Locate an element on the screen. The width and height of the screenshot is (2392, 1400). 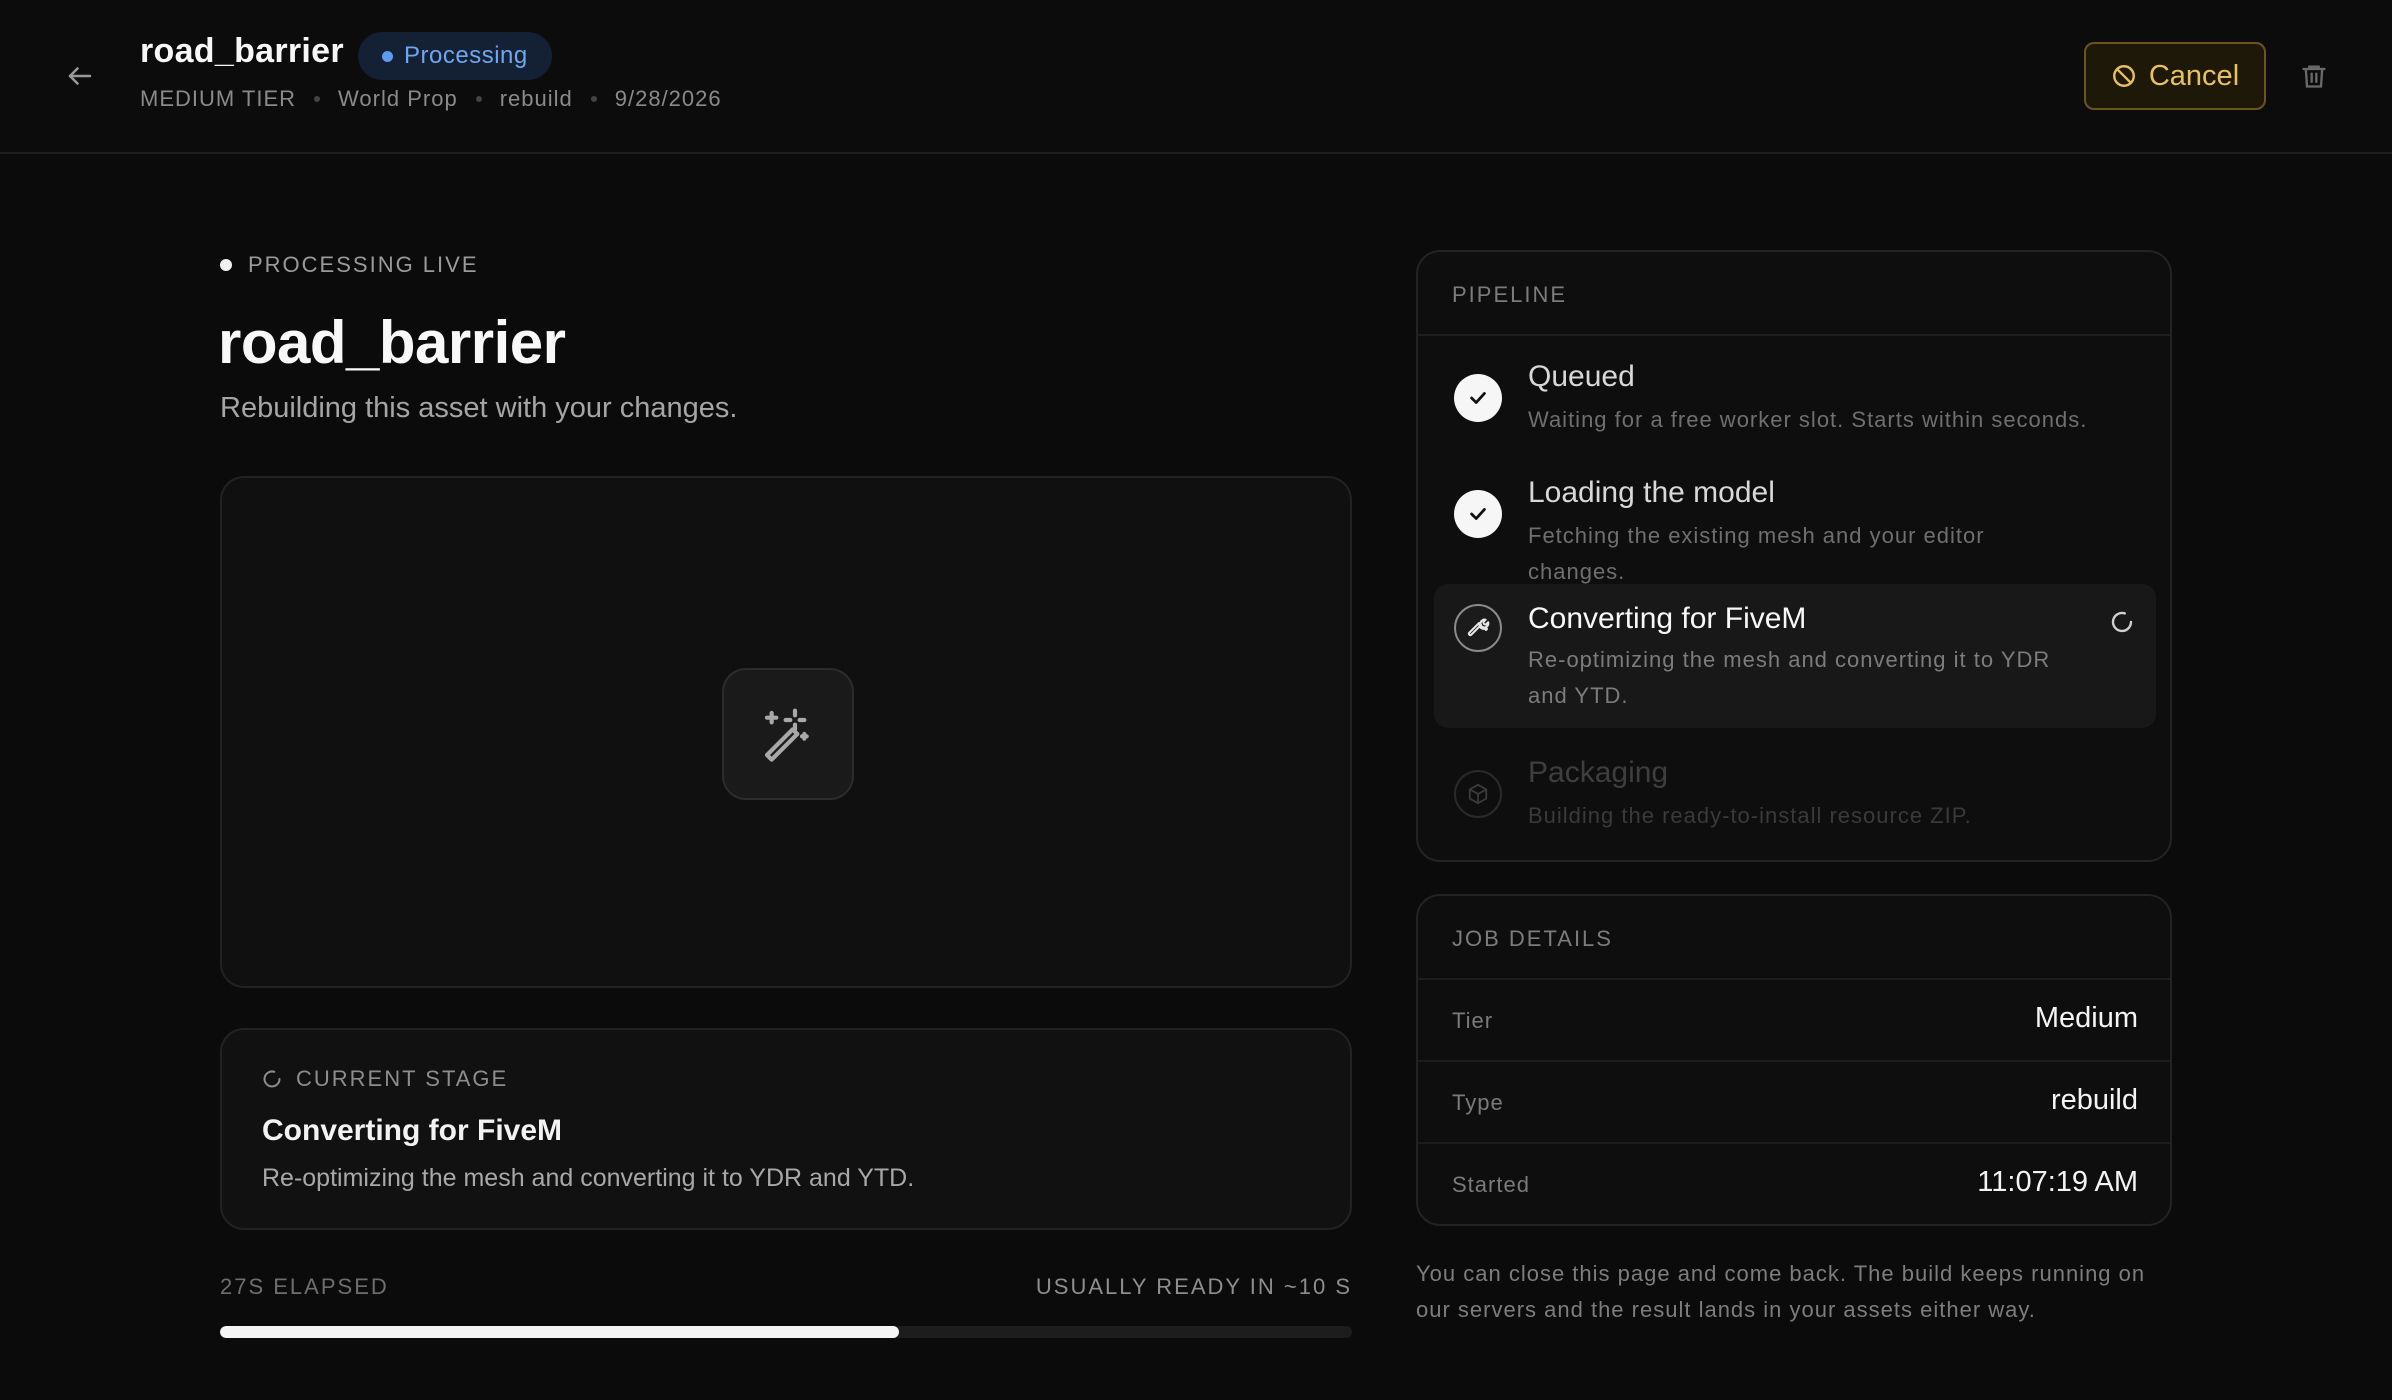
cancel-button: Cancel is located at coordinates (2175, 76).